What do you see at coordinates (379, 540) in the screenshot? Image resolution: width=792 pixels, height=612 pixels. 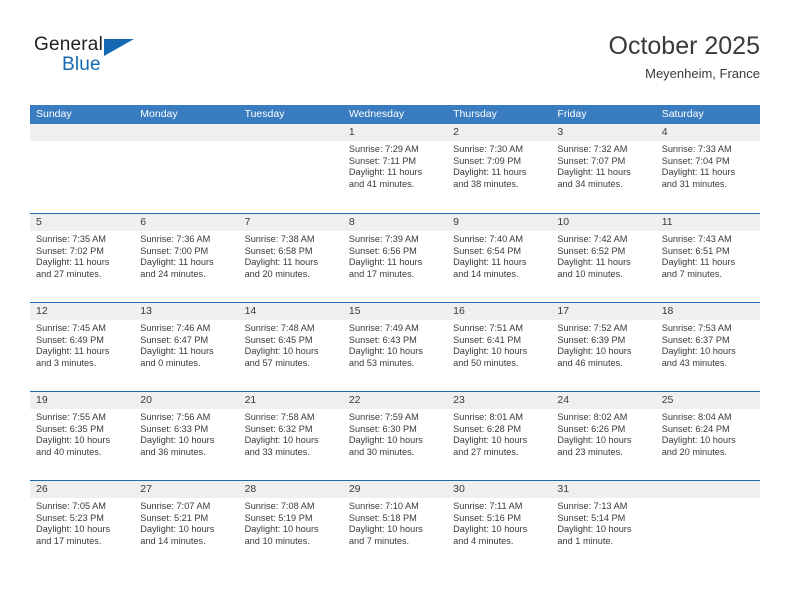 I see `sun-times-line: and 7 minutes.` at bounding box center [379, 540].